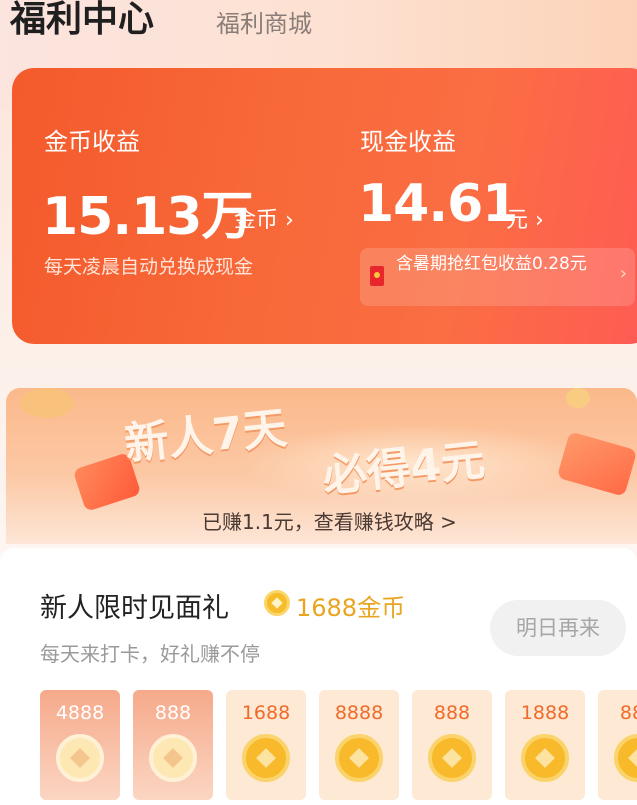  Describe the element at coordinates (318, 30) in the screenshot. I see `header: 福利中心 福利商城` at that location.